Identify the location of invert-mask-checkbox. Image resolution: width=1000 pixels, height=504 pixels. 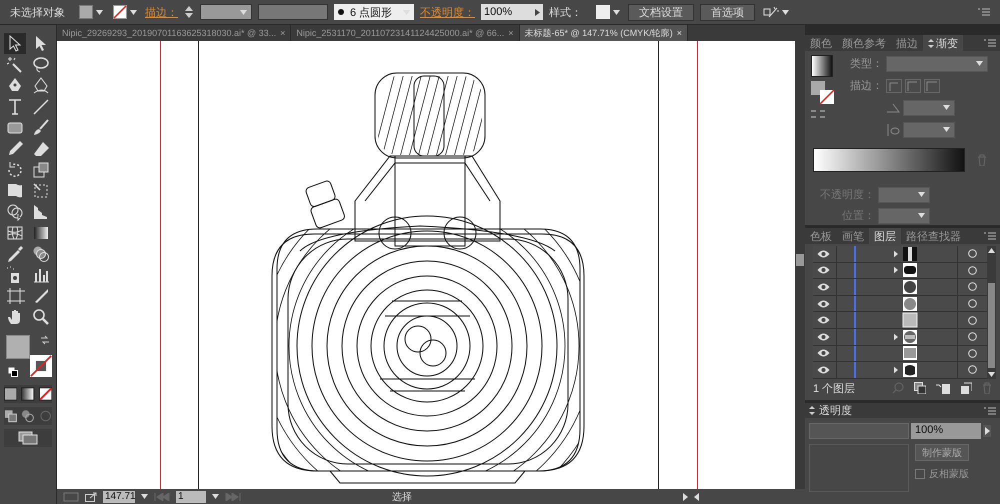
(920, 474).